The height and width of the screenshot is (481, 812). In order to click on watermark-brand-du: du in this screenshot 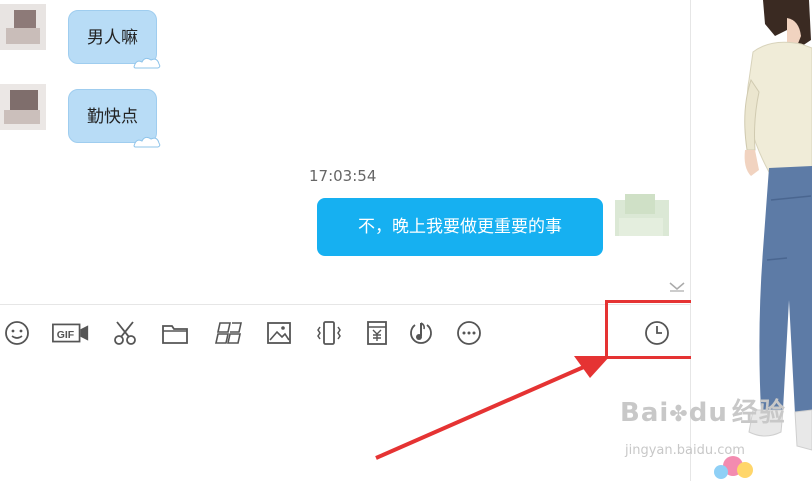, I will do `click(708, 413)`.